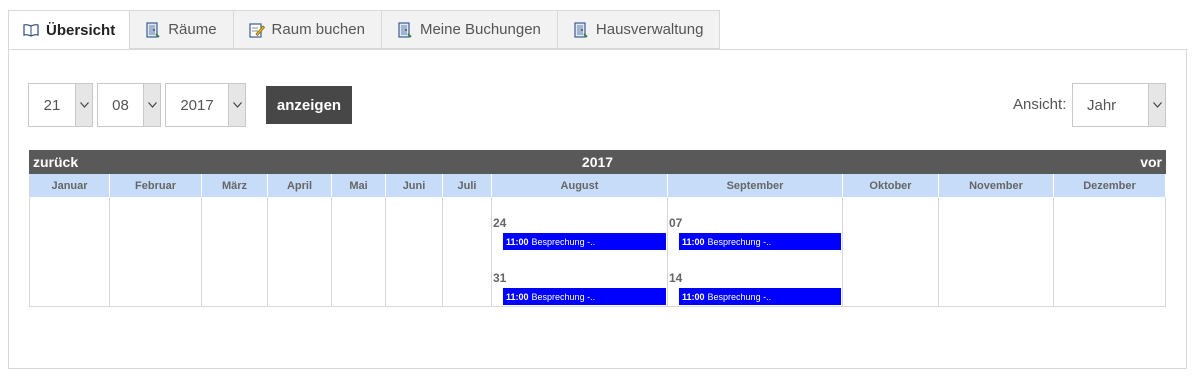 The width and height of the screenshot is (1199, 380). What do you see at coordinates (156, 185) in the screenshot?
I see `month-header: Februar` at bounding box center [156, 185].